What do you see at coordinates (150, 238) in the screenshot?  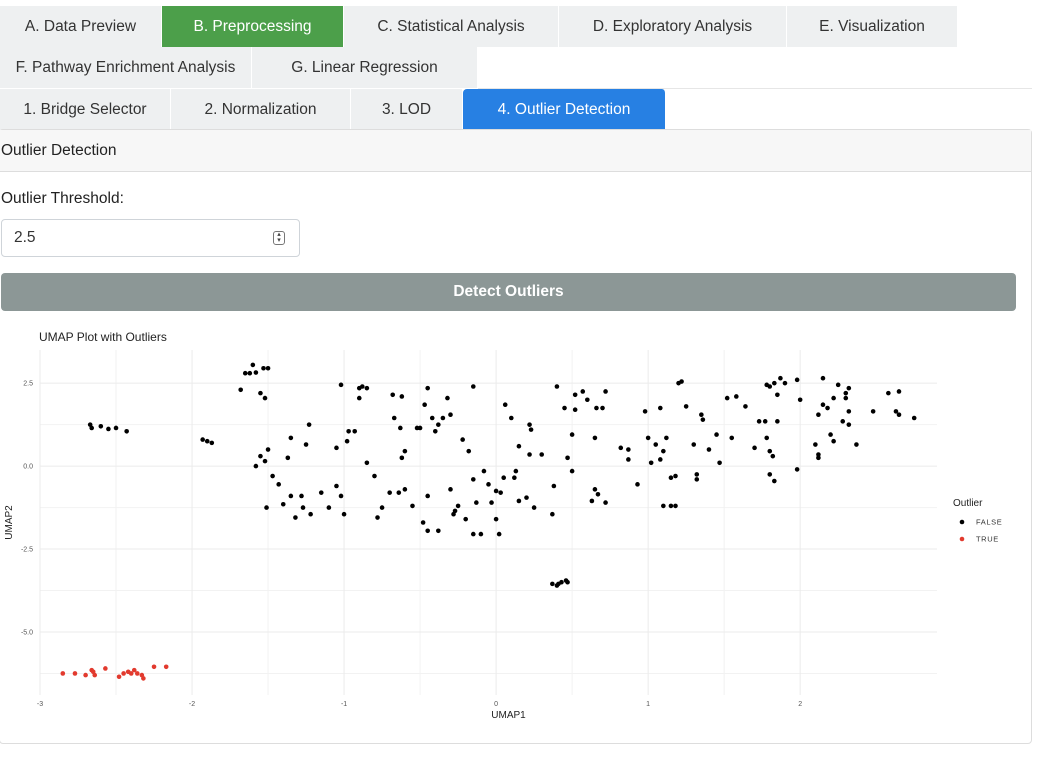 I see `threshold-input: 2.5 ▴ ▾` at bounding box center [150, 238].